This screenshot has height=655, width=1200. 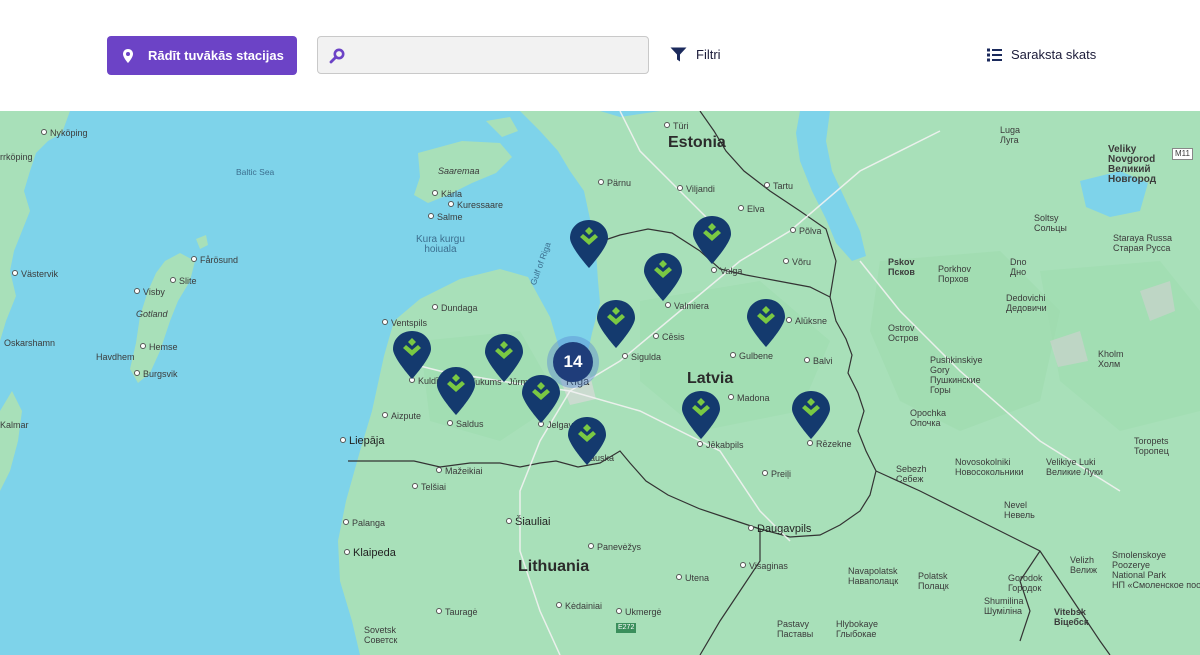 What do you see at coordinates (370, 553) in the screenshot?
I see `place-label: Klaipeda` at bounding box center [370, 553].